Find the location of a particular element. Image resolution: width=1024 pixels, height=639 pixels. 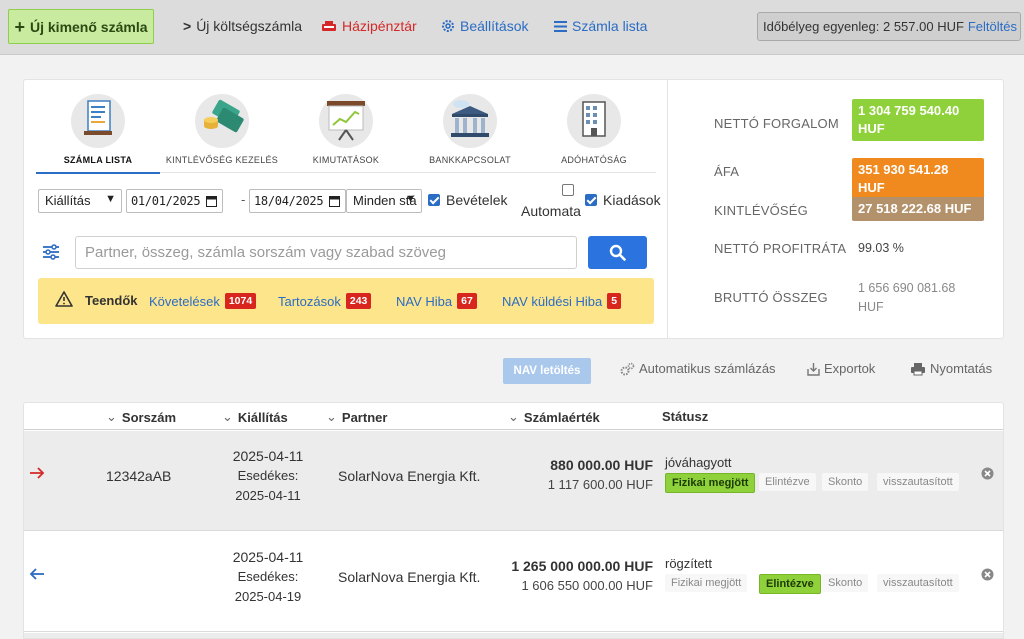

search-button is located at coordinates (617, 252).